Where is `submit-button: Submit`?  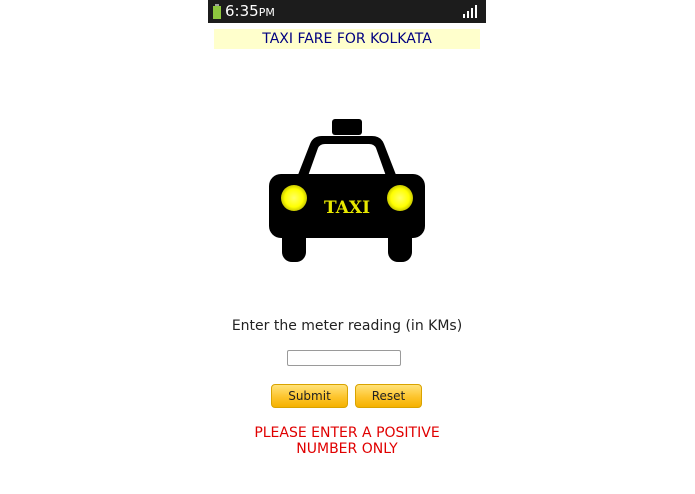 submit-button: Submit is located at coordinates (309, 396).